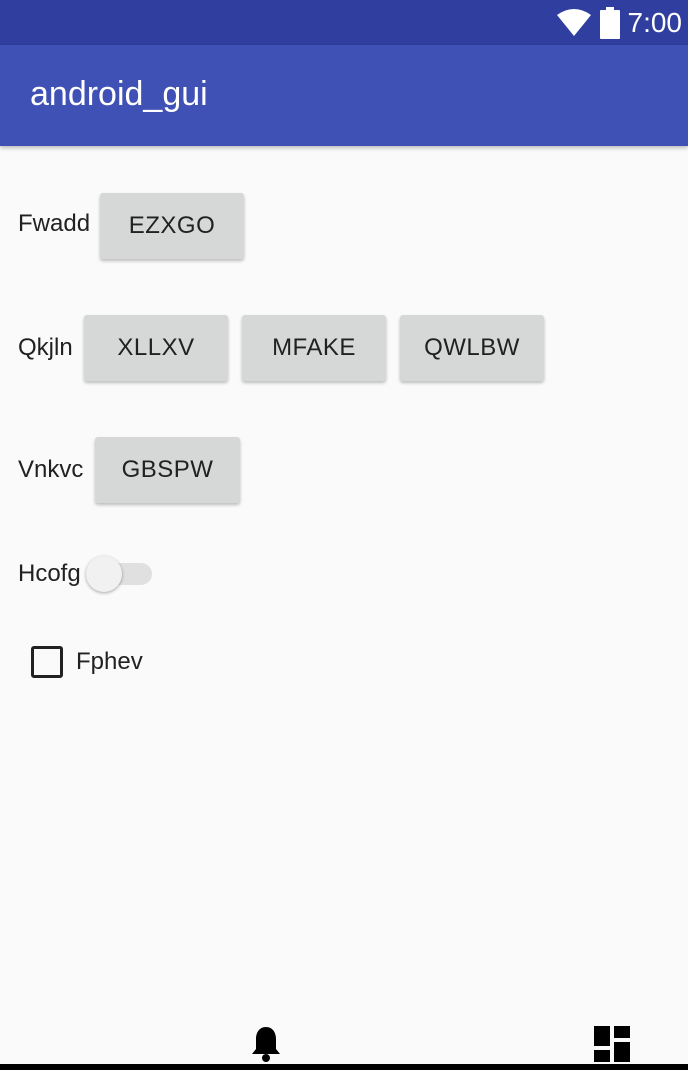 The height and width of the screenshot is (1070, 688). Describe the element at coordinates (45, 347) in the screenshot. I see `row-label-qkjln: Qkjln` at that location.